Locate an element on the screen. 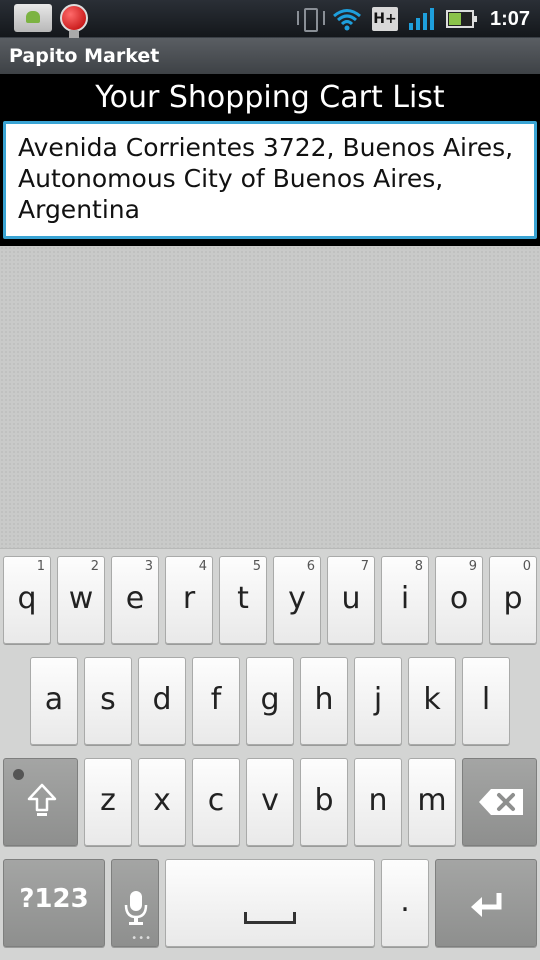  key-label: w is located at coordinates (81, 598).